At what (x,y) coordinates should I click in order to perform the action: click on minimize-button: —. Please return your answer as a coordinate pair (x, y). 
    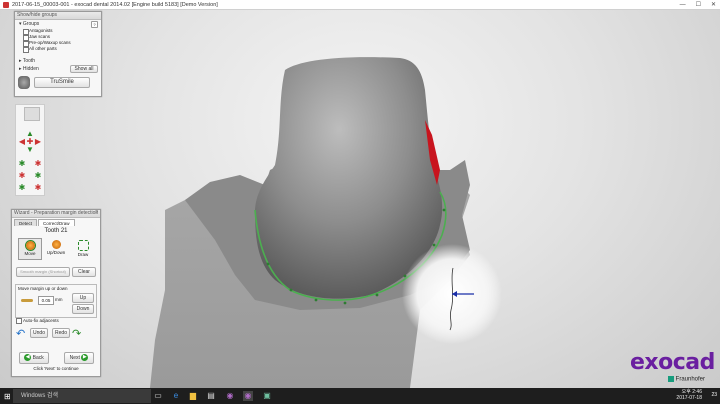
    Looking at the image, I should click on (683, 5).